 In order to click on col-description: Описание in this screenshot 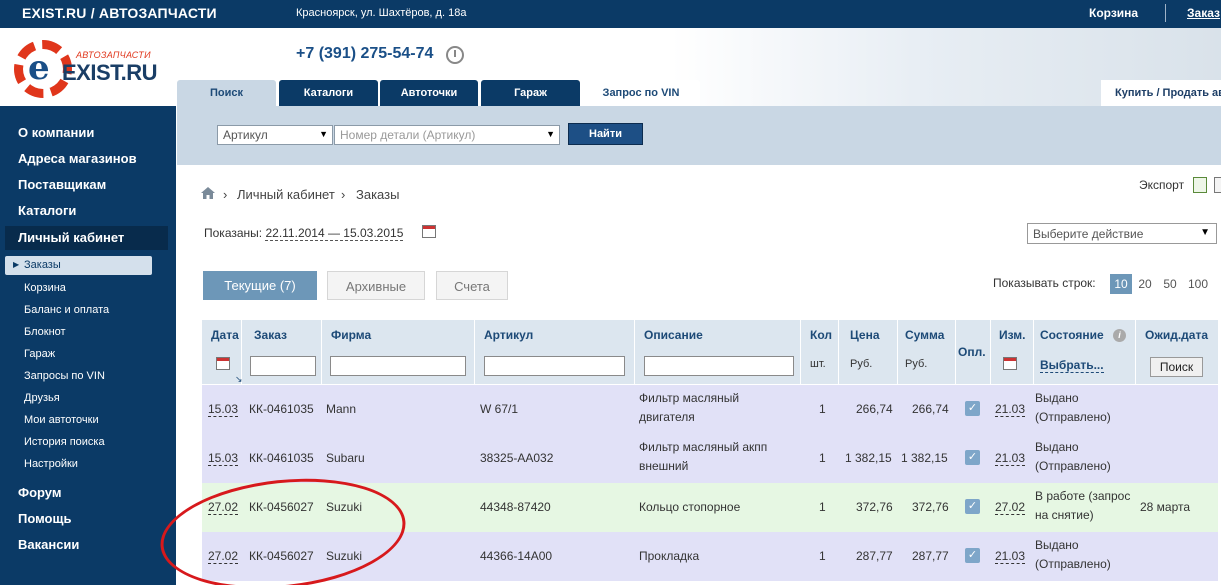, I will do `click(673, 335)`.